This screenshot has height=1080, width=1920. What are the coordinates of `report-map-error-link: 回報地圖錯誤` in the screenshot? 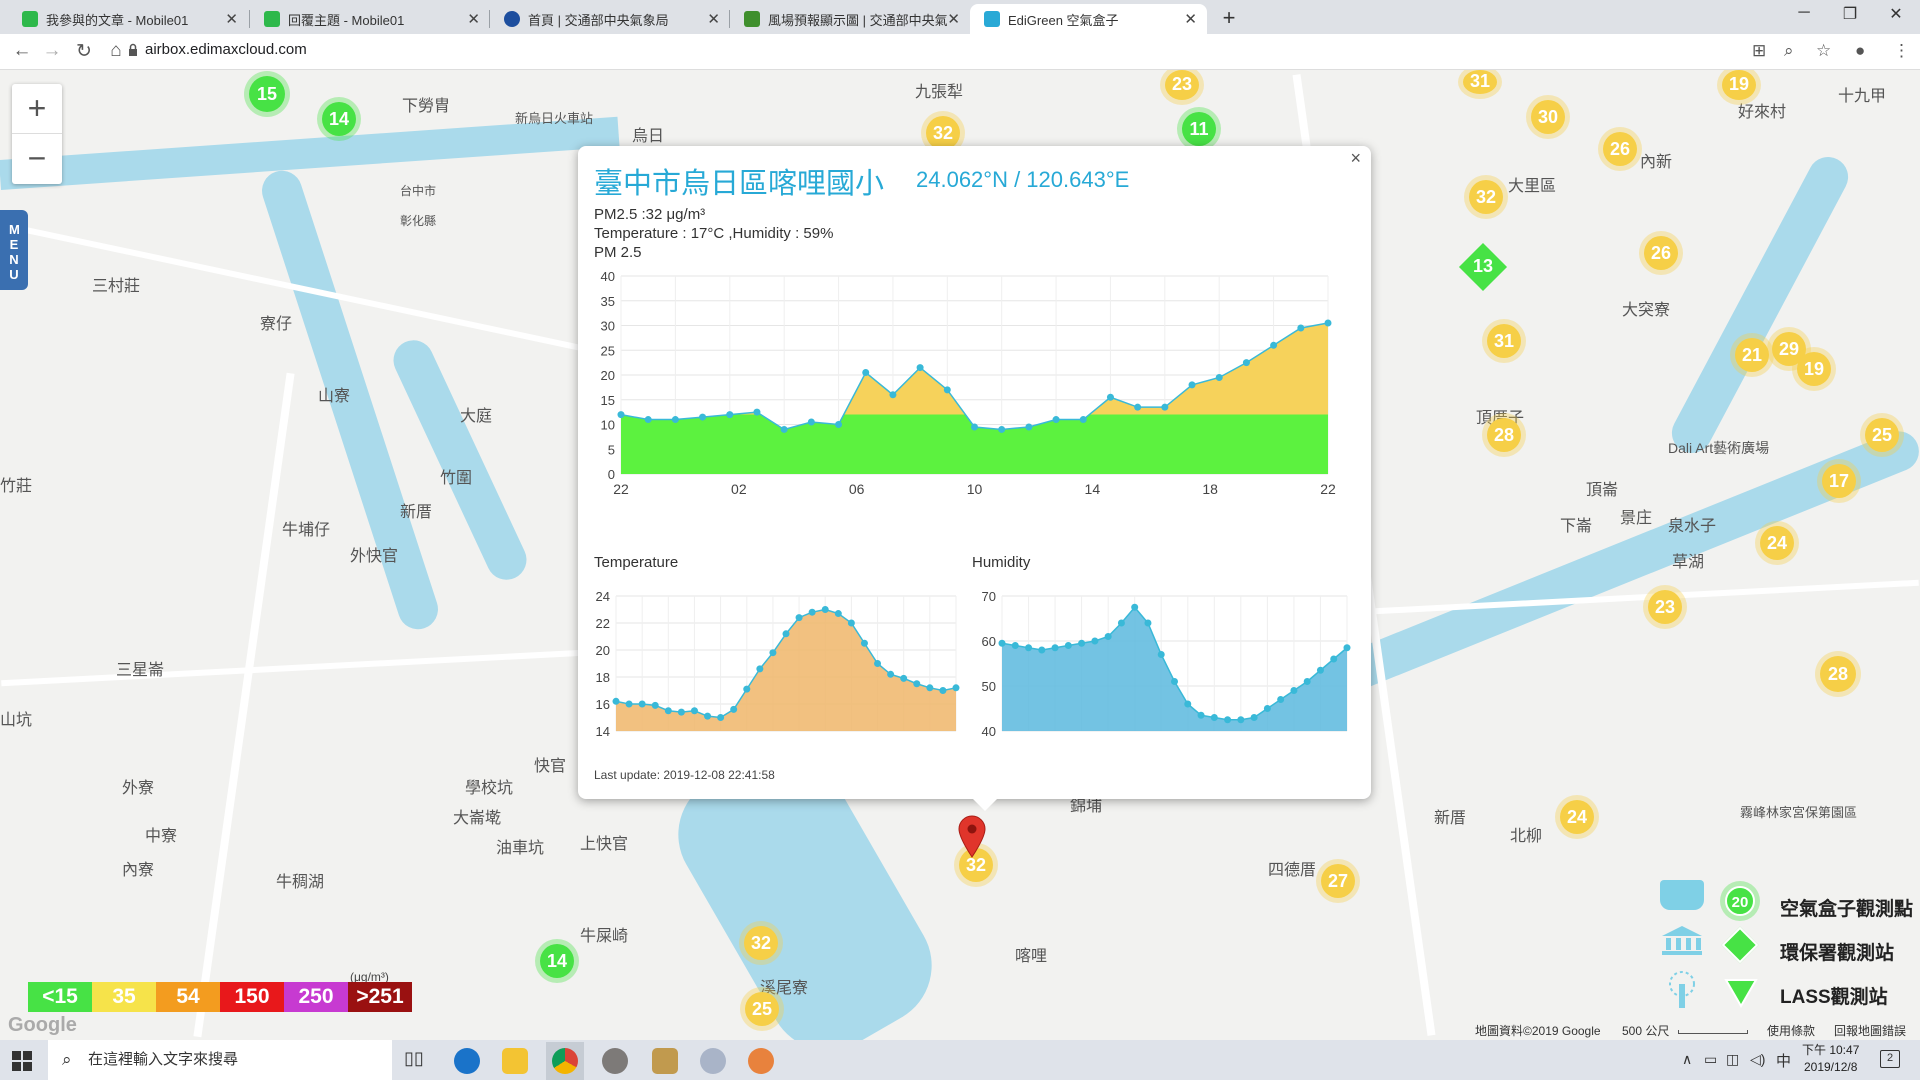 It's located at (1870, 1030).